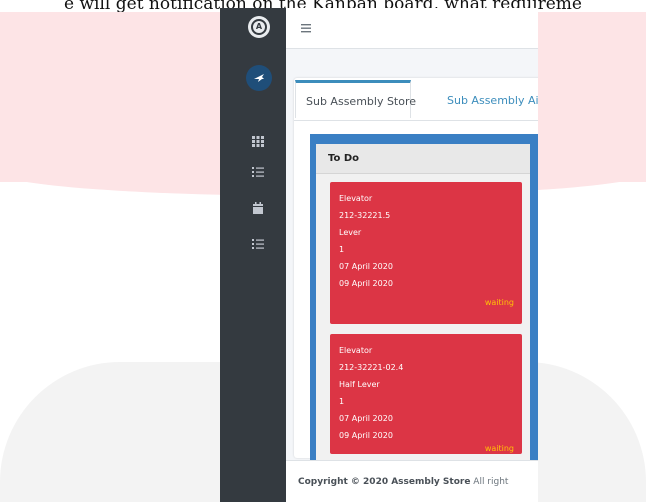 Image resolution: width=646 pixels, height=502 pixels. What do you see at coordinates (487, 101) in the screenshot?
I see `tab-sub-assembly-ai: Sub Assembly Ai` at bounding box center [487, 101].